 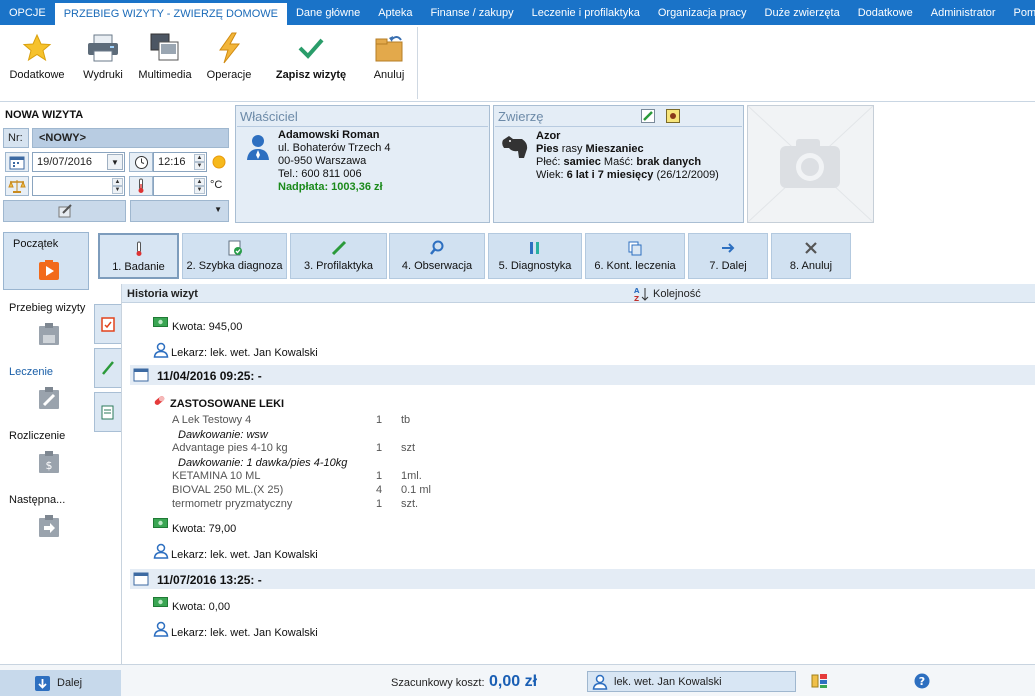 What do you see at coordinates (648, 116) in the screenshot?
I see `edit-pencil-icon` at bounding box center [648, 116].